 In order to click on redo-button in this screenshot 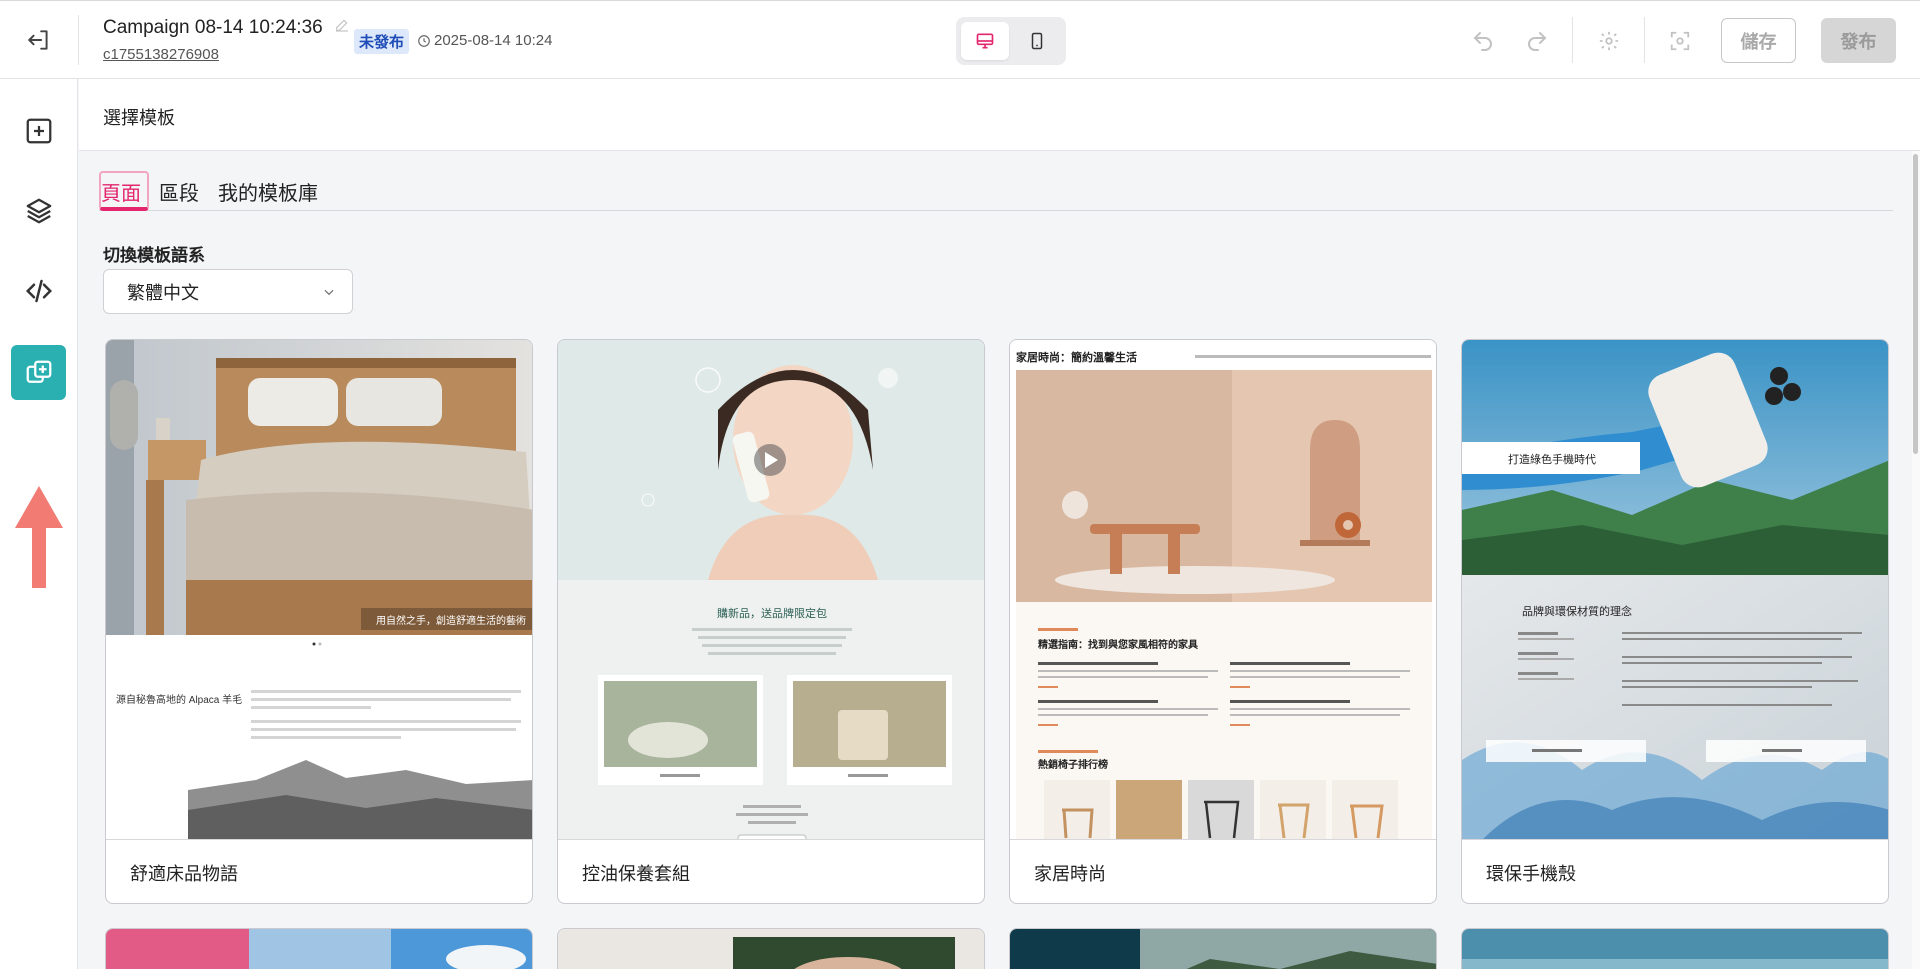, I will do `click(1537, 41)`.